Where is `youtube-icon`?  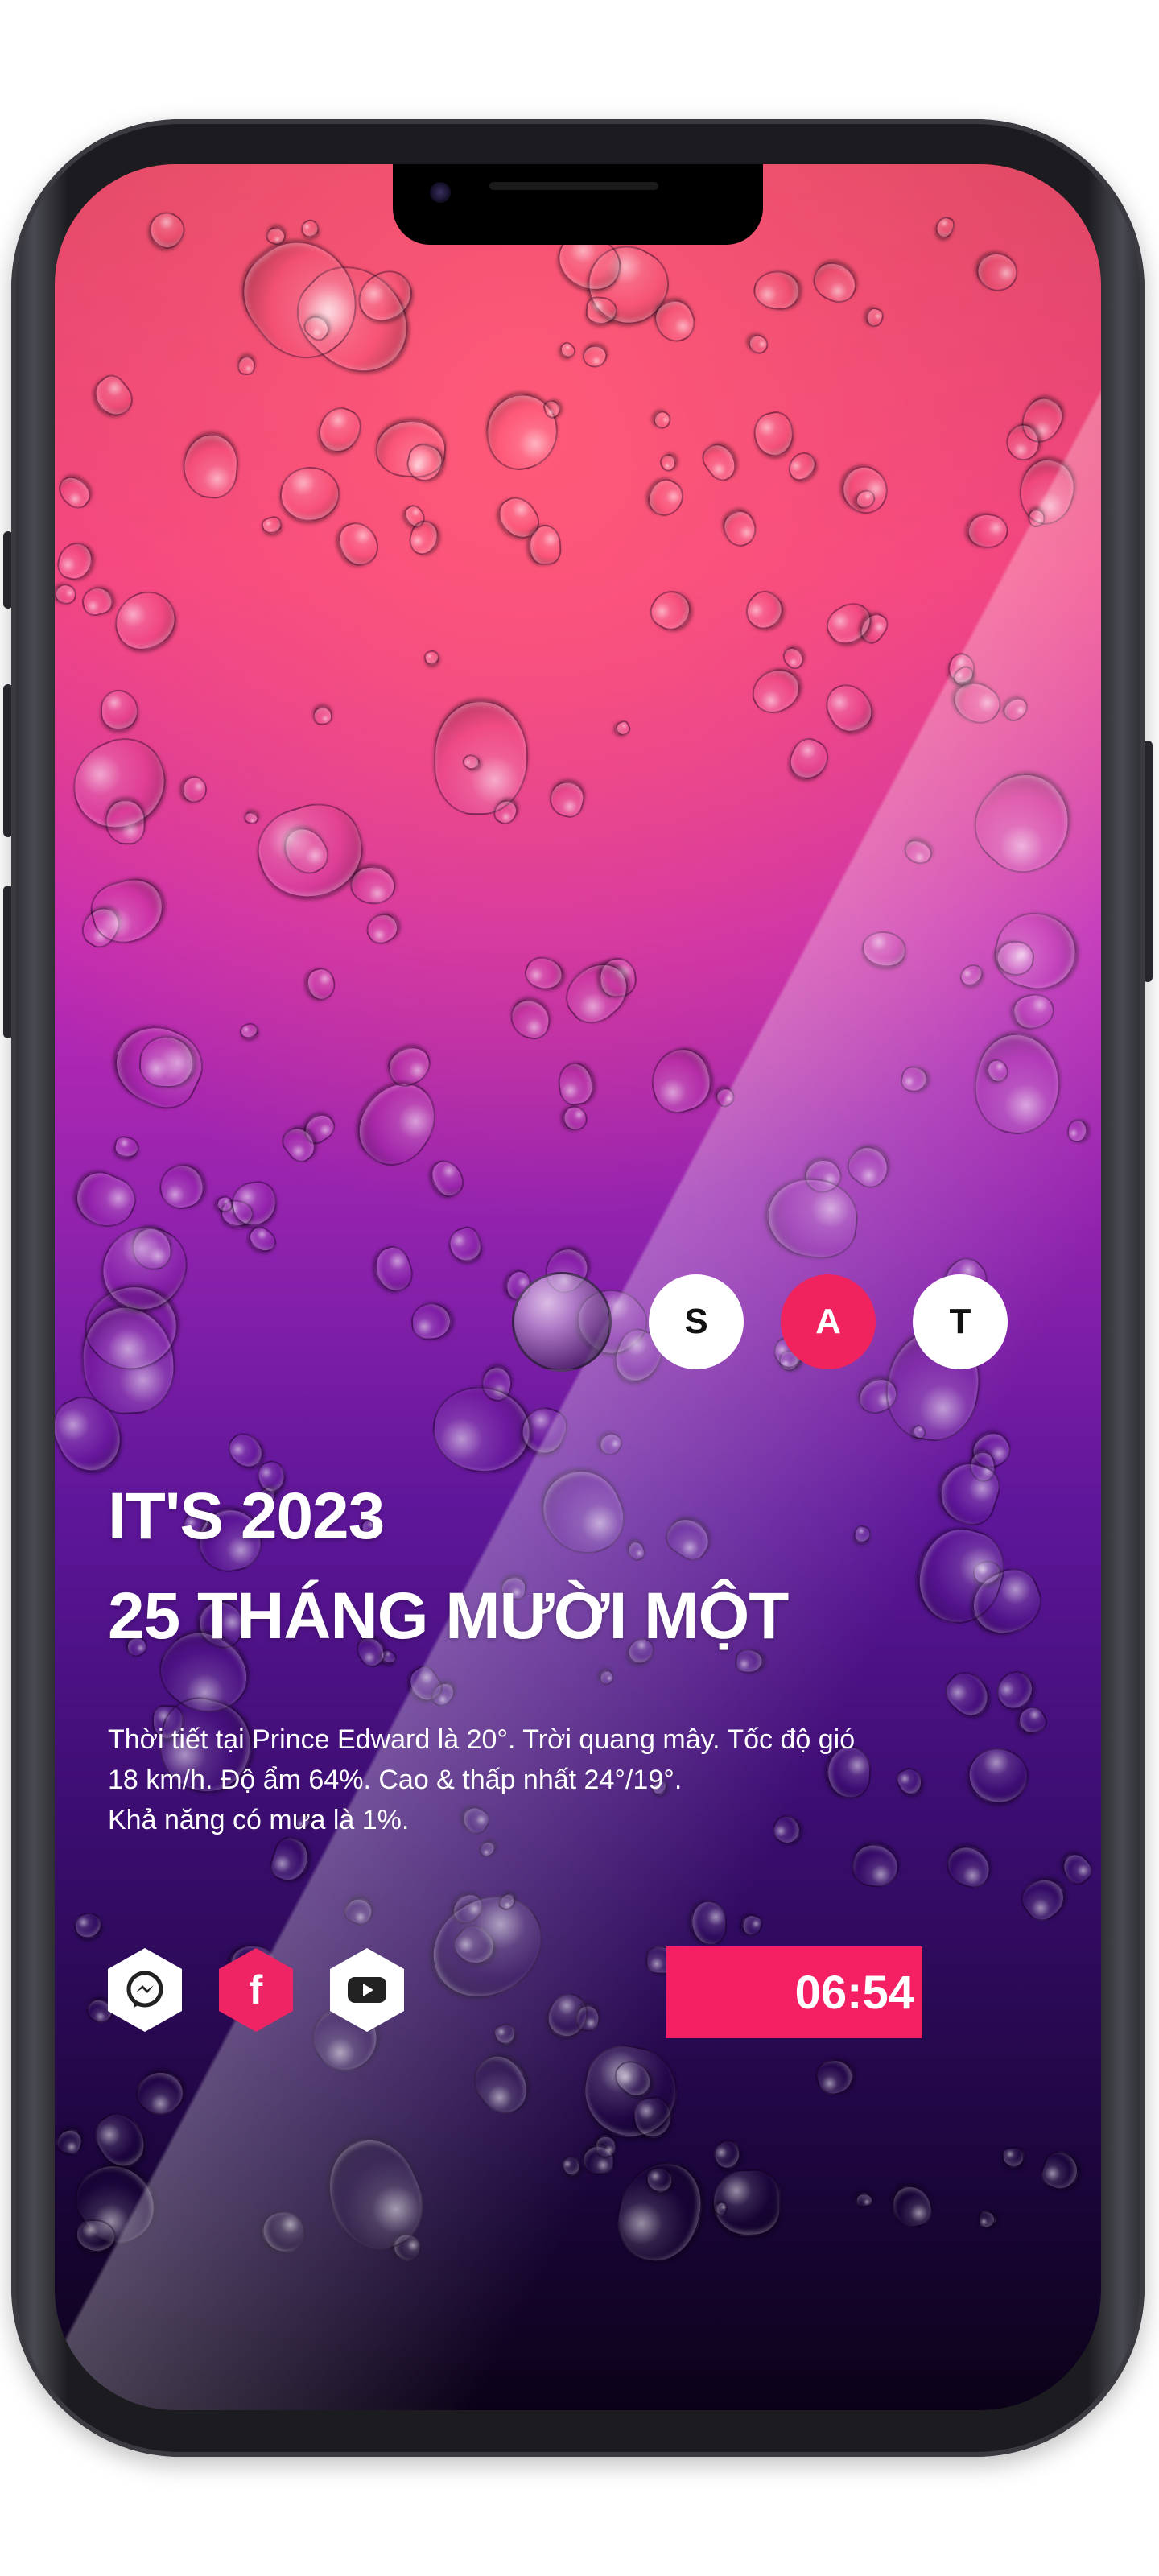
youtube-icon is located at coordinates (367, 1990).